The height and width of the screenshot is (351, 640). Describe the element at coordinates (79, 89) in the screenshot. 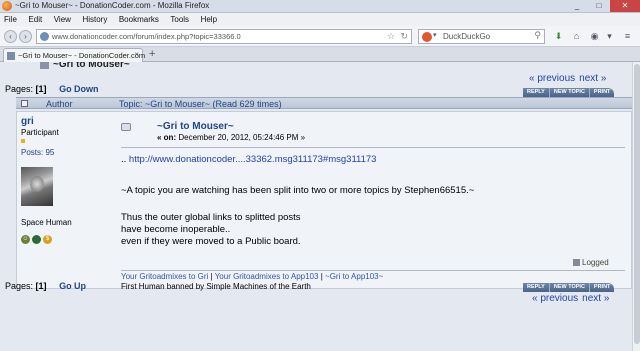

I see `go-down-link: Go Down` at that location.